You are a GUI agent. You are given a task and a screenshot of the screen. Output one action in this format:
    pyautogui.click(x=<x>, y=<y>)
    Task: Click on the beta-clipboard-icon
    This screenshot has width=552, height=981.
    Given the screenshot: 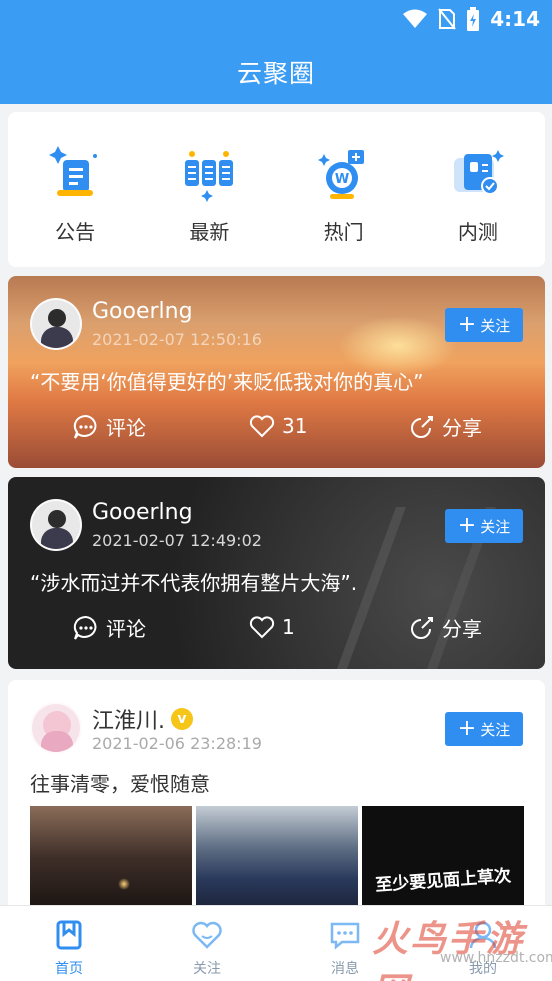 What is the action you would take?
    pyautogui.click(x=478, y=172)
    